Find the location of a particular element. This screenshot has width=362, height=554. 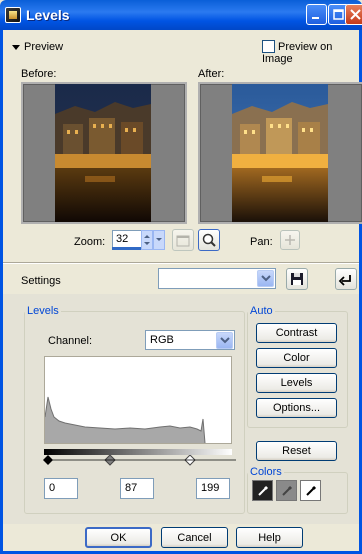

preview-on-image-checkbox: Preview on Image is located at coordinates (312, 52).